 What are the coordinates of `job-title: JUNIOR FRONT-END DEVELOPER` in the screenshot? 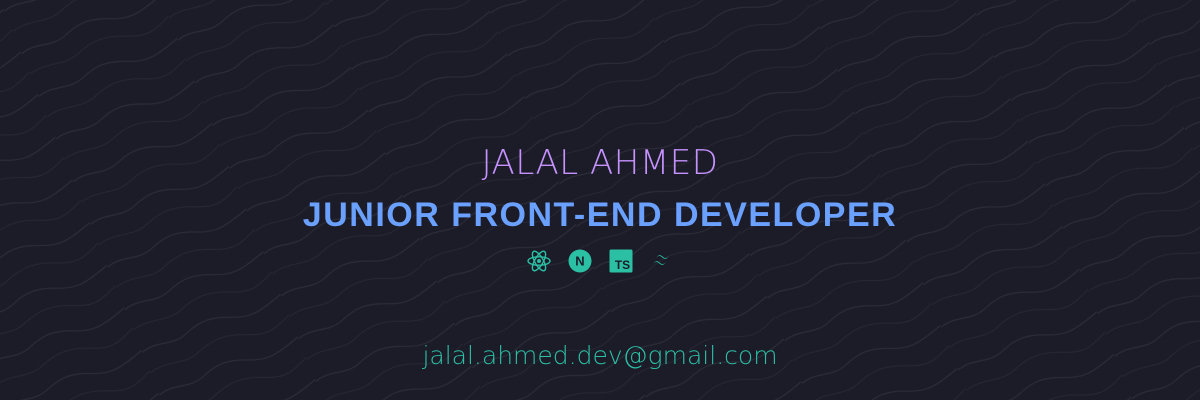 It's located at (600, 215).